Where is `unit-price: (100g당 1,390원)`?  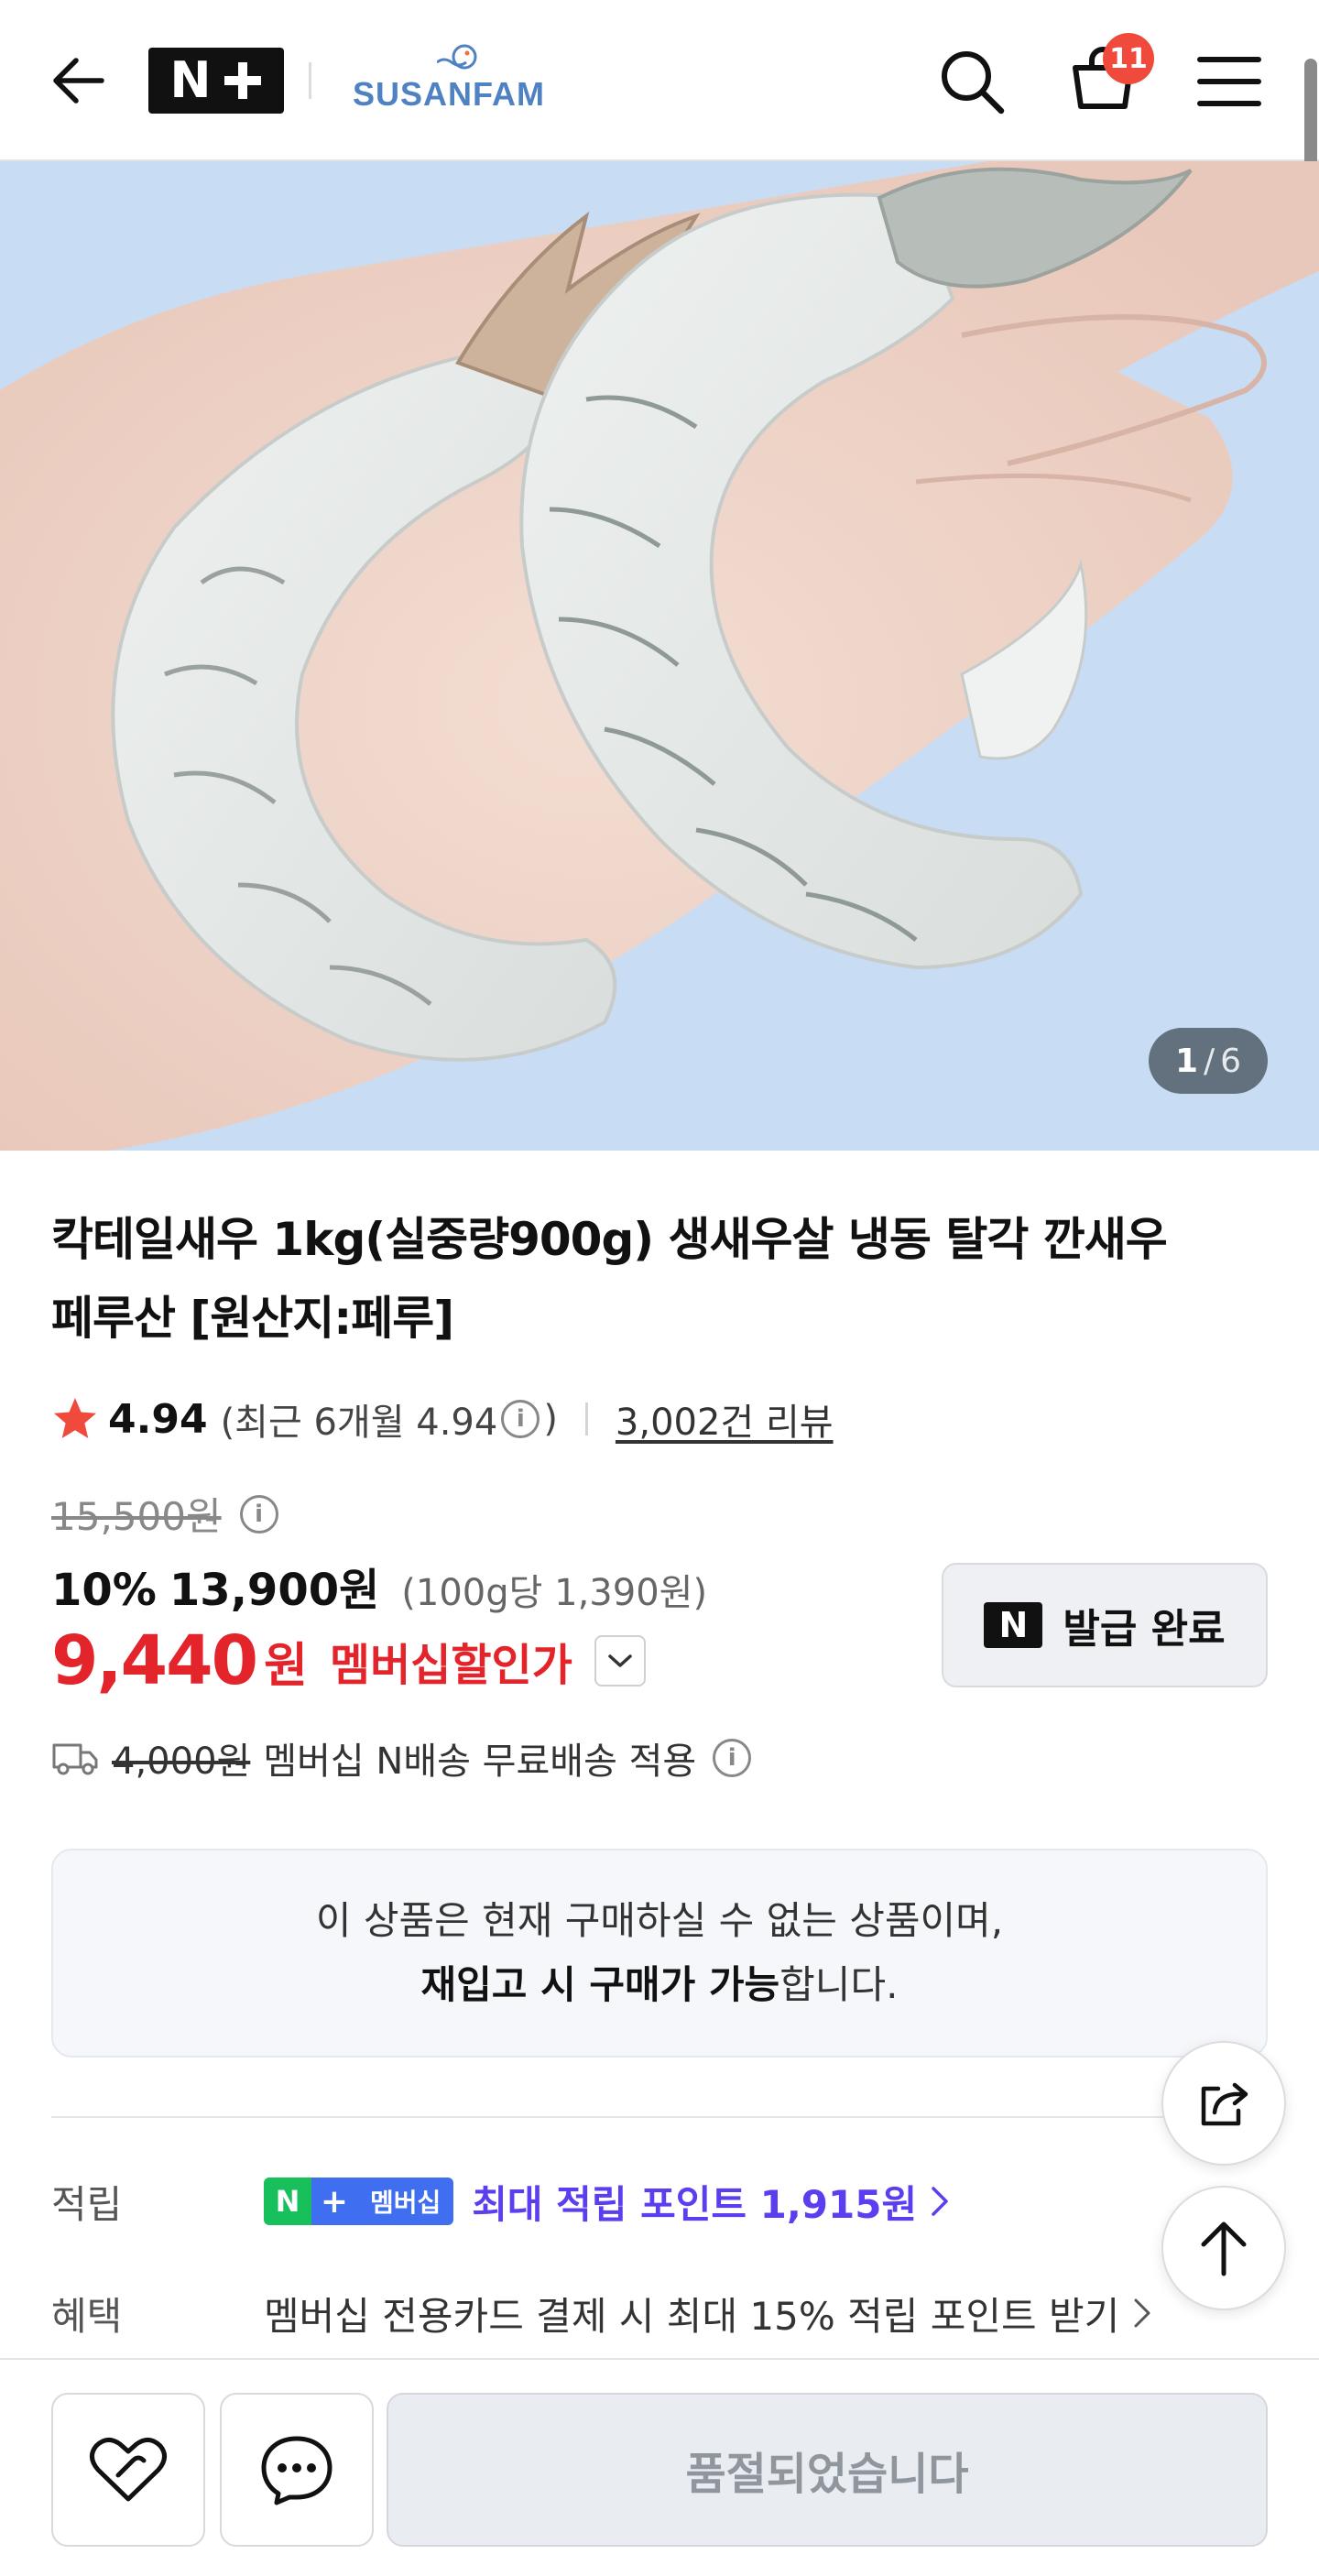 unit-price: (100g당 1,390원) is located at coordinates (554, 1593).